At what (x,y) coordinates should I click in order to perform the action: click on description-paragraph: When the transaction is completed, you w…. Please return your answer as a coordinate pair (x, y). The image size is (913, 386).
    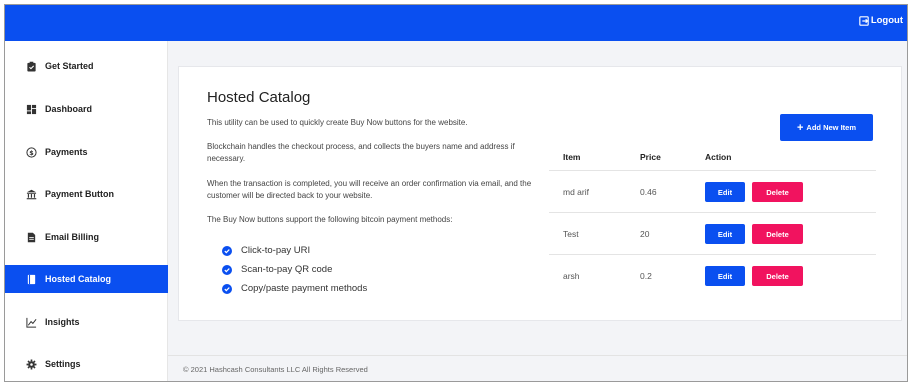
    Looking at the image, I should click on (369, 189).